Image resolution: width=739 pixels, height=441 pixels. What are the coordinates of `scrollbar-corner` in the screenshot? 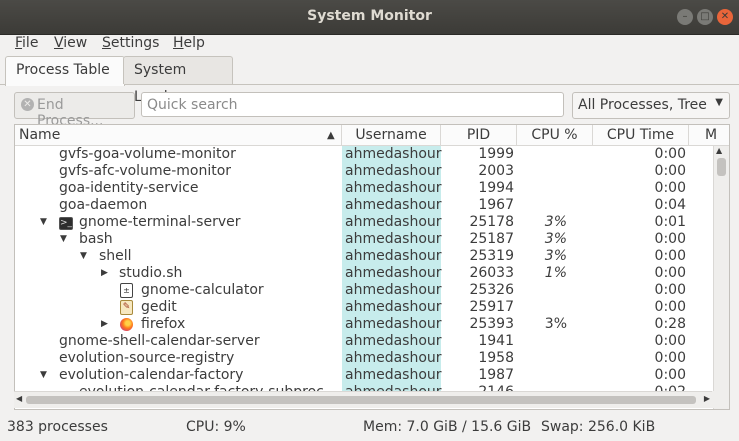 It's located at (720, 399).